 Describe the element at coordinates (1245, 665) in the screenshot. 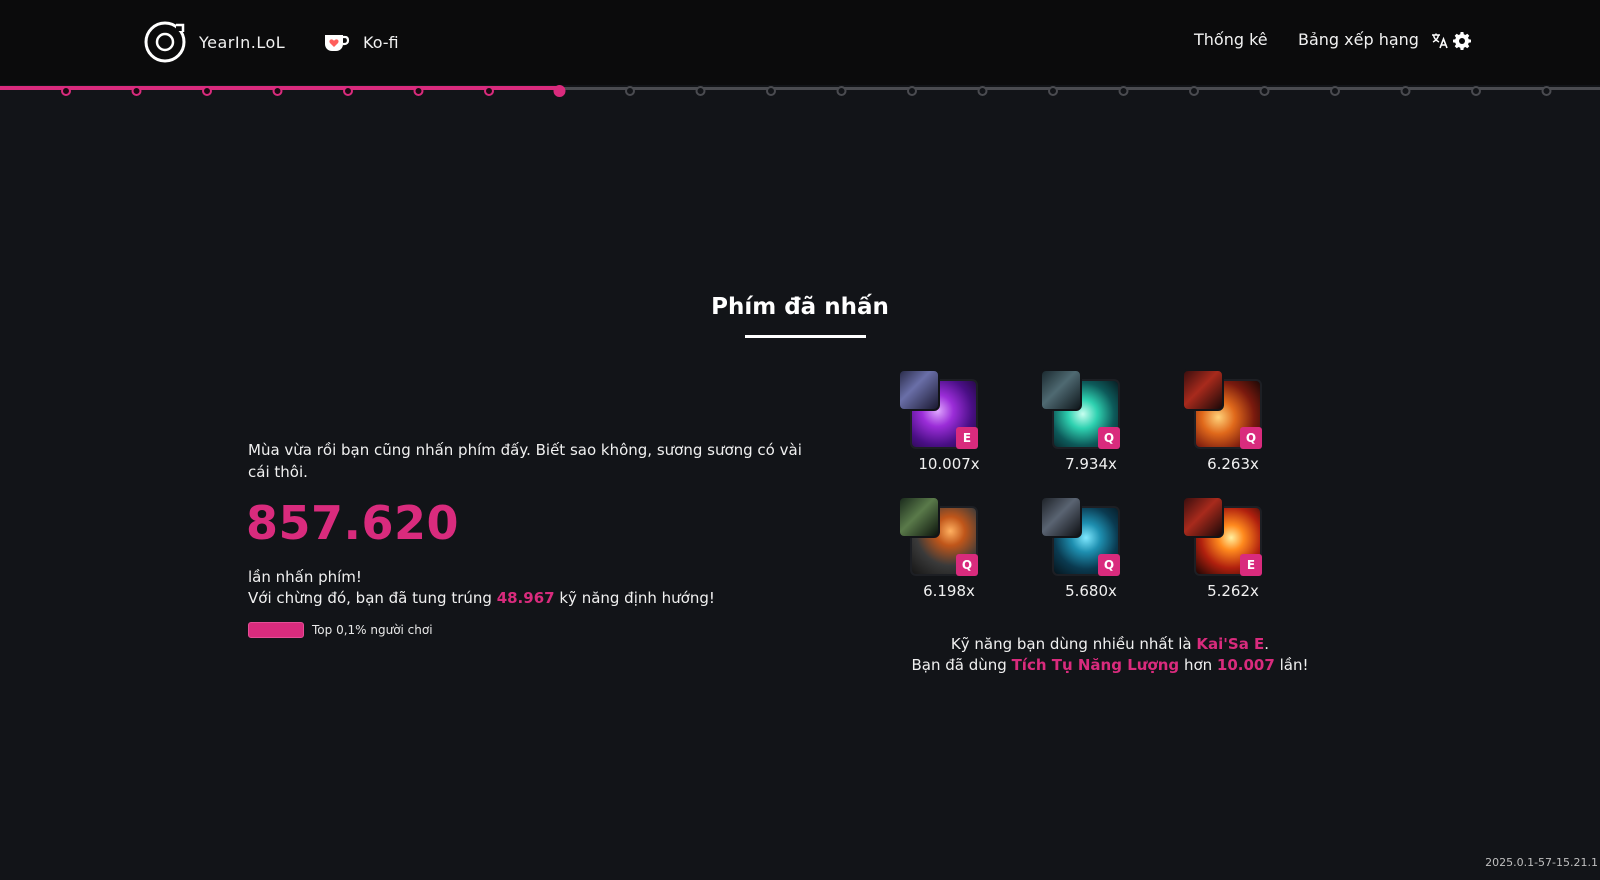

I see `top-skill-times: 10.007` at that location.